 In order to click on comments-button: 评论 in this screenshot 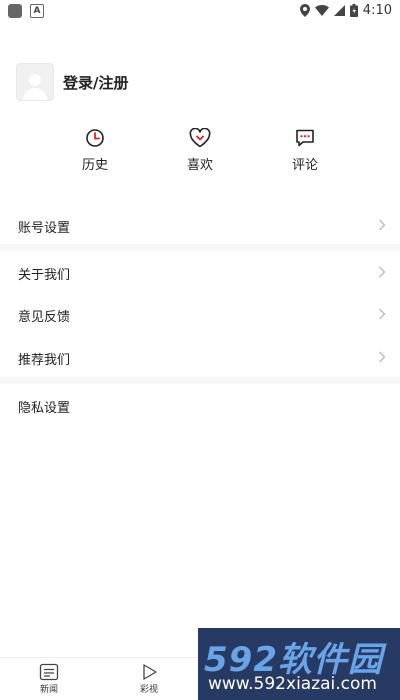, I will do `click(305, 150)`.